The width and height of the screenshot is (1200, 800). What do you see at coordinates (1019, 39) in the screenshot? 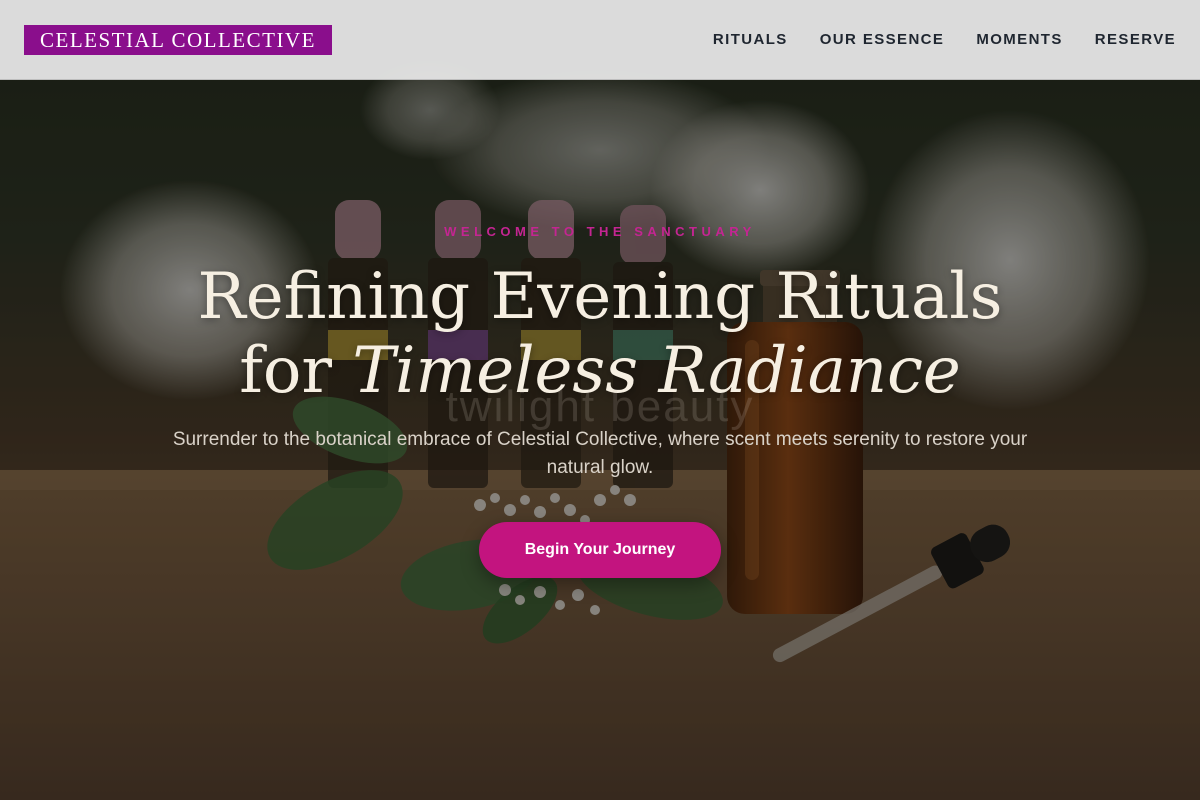
I see `nav-link-moments: MOMENTS` at bounding box center [1019, 39].